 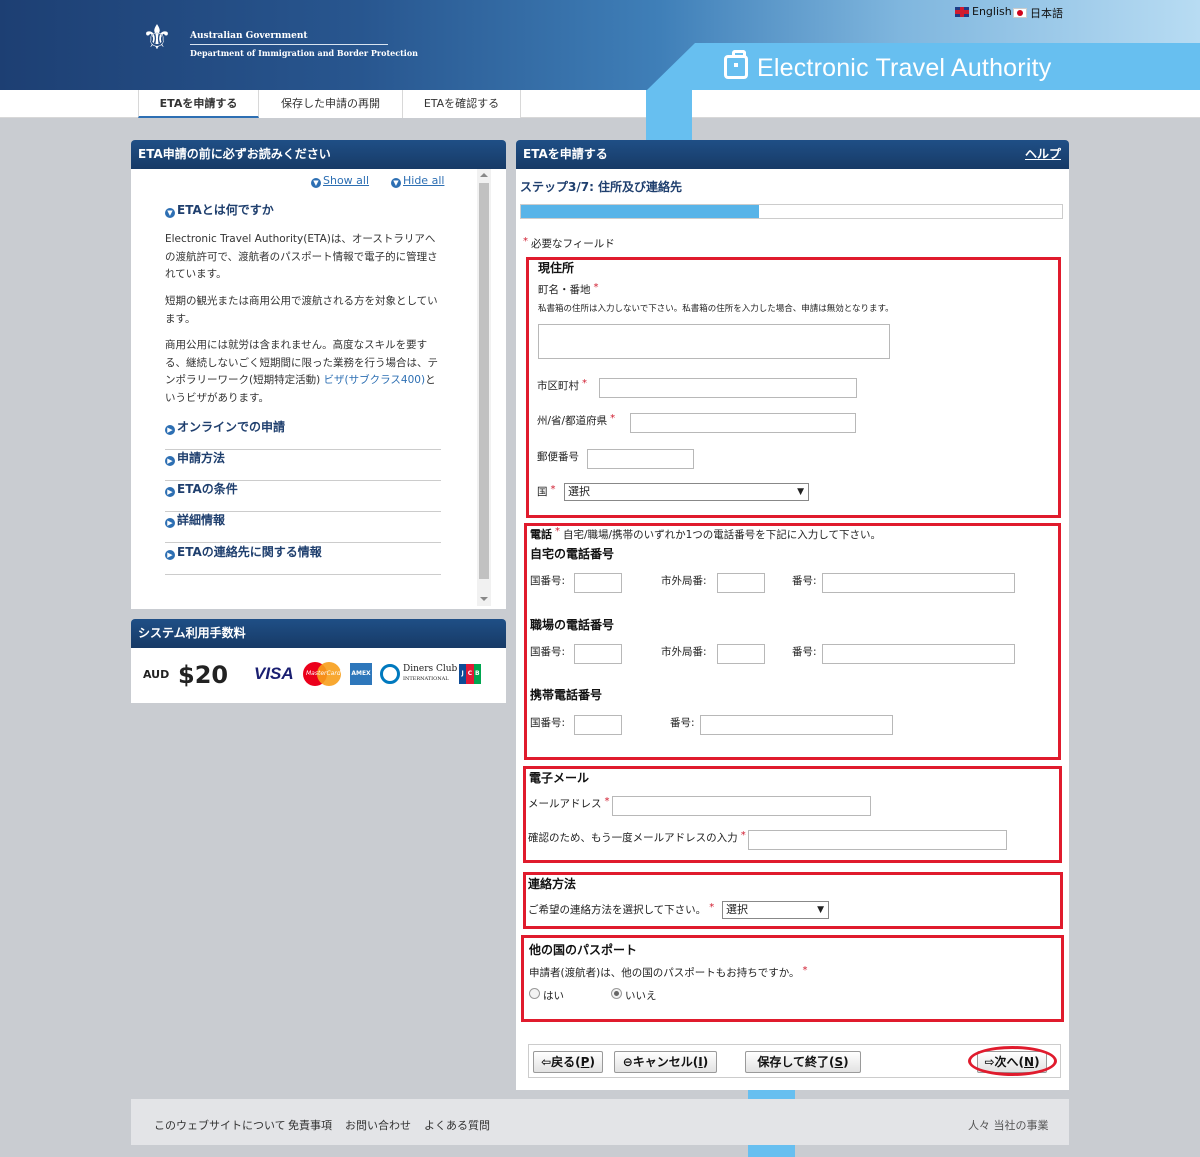 I want to click on work-country-code-input, so click(x=598, y=654).